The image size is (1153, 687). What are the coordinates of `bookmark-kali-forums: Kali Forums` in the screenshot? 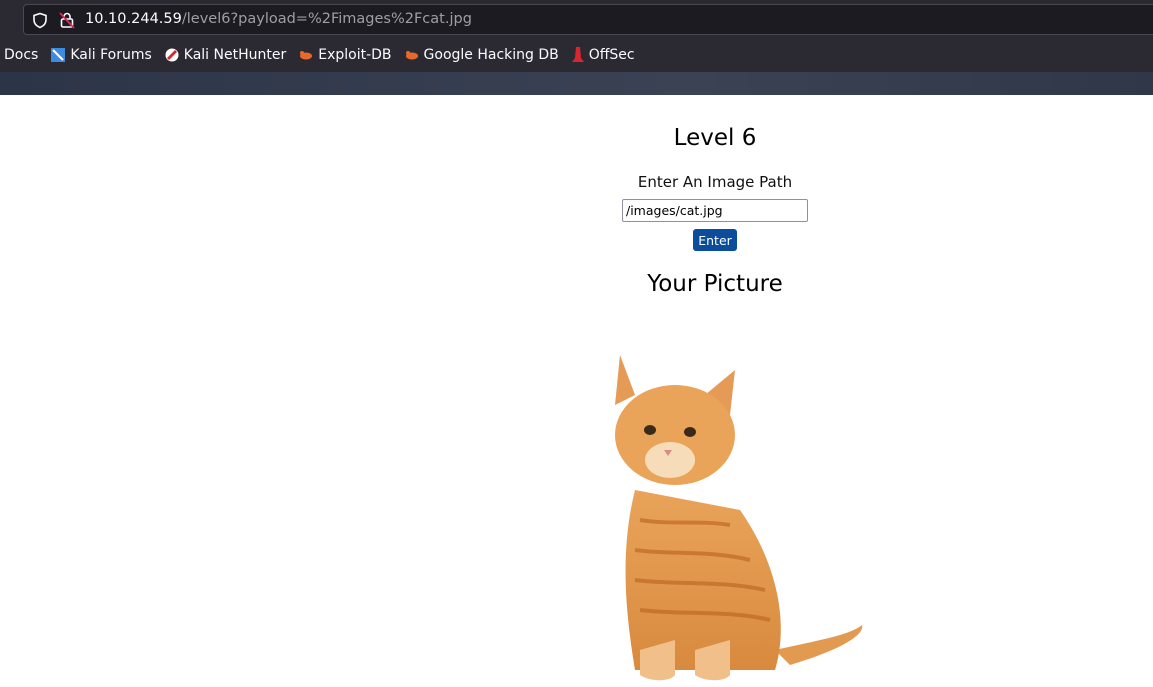 It's located at (101, 55).